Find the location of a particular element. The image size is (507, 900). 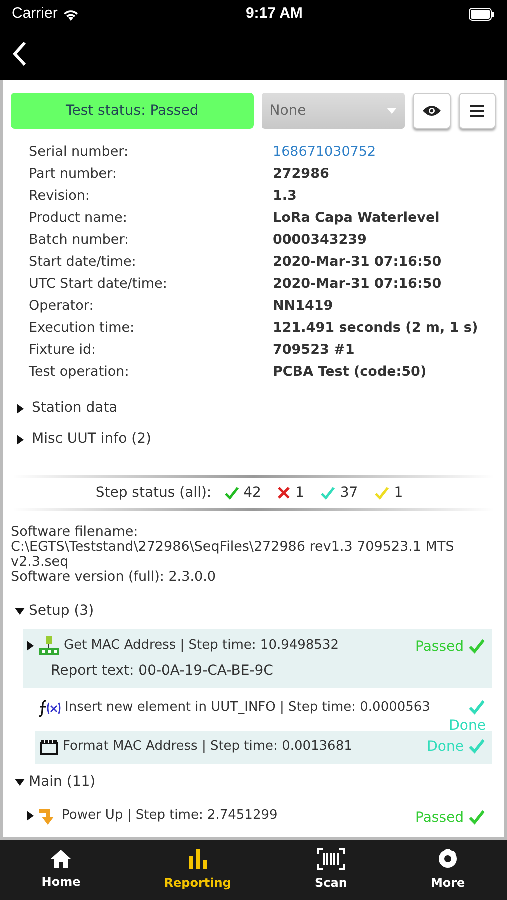

group-toggle: Setup (3) is located at coordinates (253, 611).